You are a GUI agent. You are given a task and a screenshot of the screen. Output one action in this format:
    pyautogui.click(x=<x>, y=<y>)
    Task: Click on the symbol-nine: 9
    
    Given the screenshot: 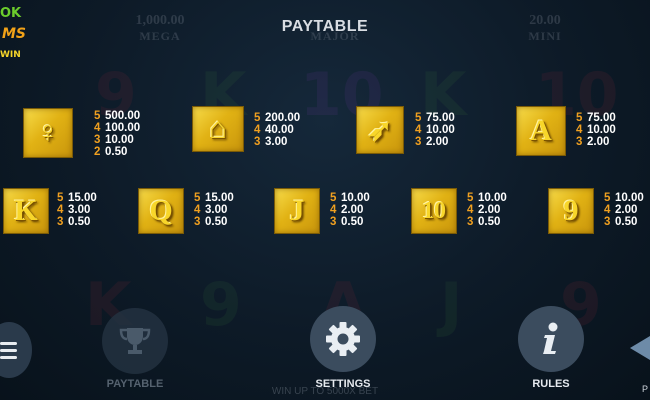 What is the action you would take?
    pyautogui.click(x=571, y=211)
    